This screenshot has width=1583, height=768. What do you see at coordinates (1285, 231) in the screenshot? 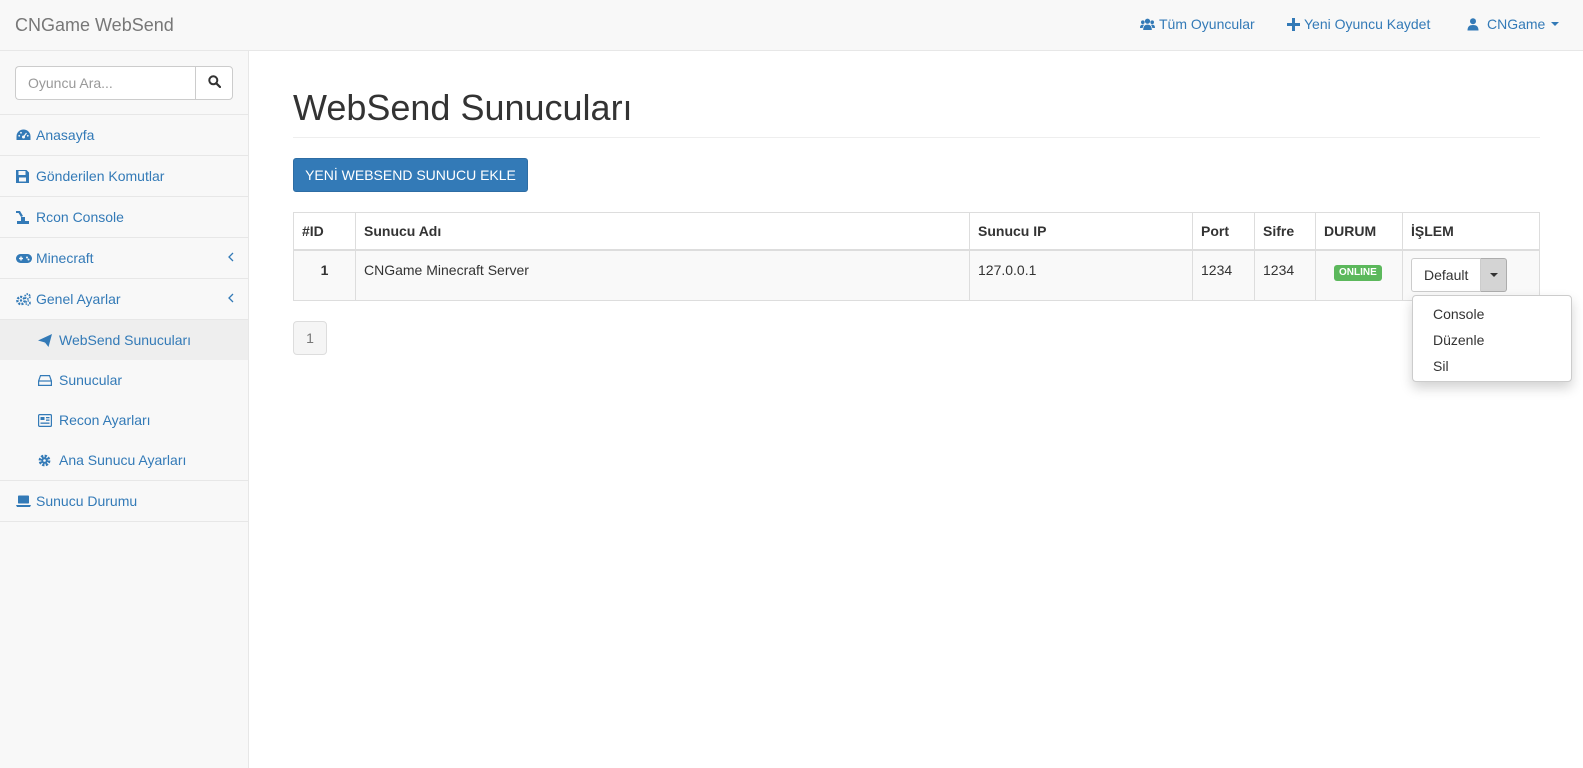
I see `column-header-password: Sifre` at bounding box center [1285, 231].